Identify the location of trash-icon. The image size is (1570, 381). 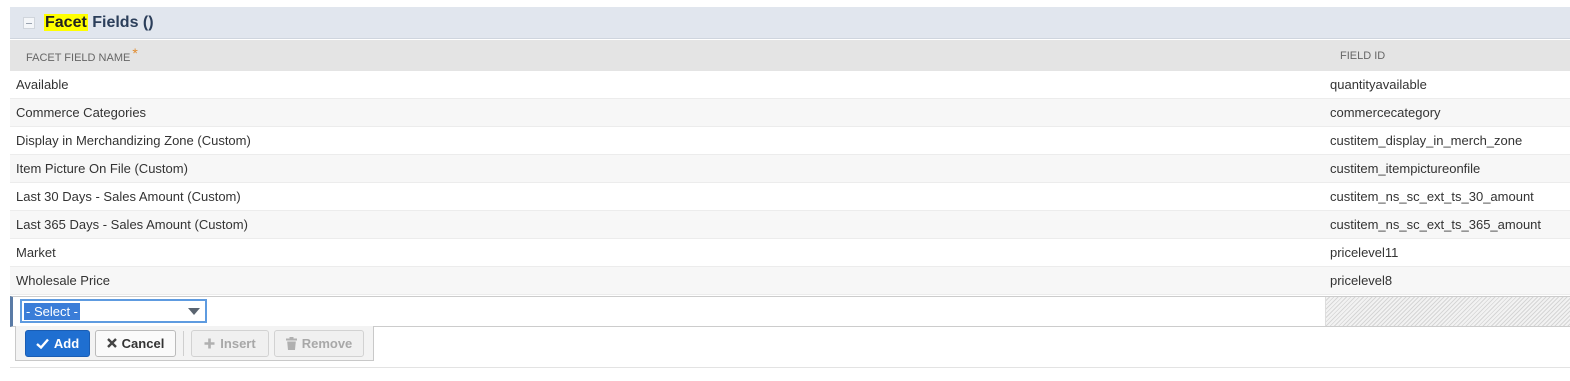
(291, 343).